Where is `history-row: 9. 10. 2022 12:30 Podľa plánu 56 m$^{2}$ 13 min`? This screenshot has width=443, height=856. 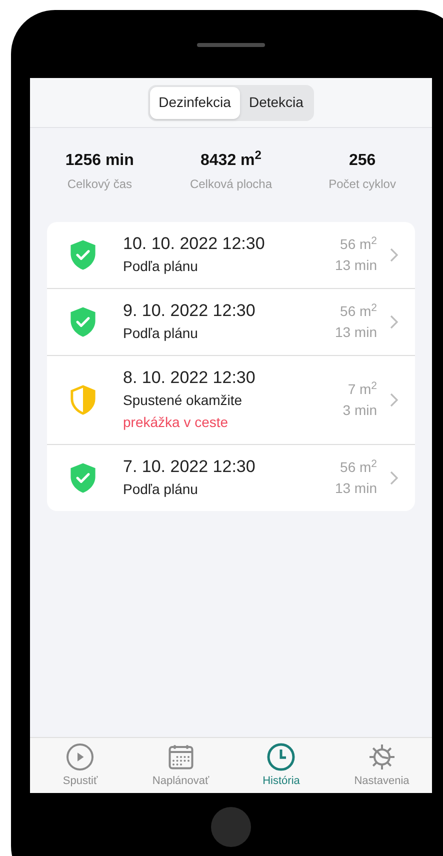
history-row: 9. 10. 2022 12:30 Podľa plánu 56 m$^{2}$ 13 min is located at coordinates (231, 321).